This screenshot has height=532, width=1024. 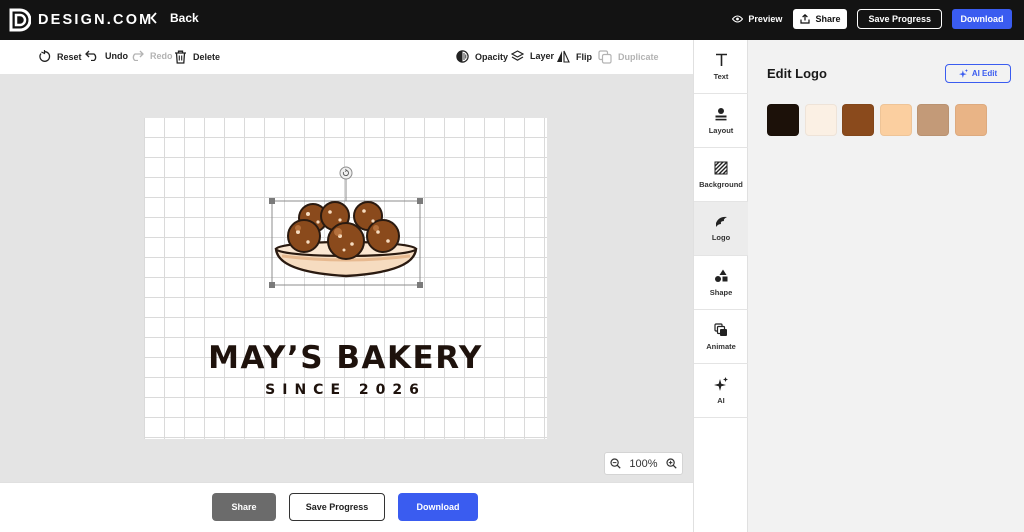 What do you see at coordinates (721, 229) in the screenshot?
I see `nav-item-logo: Logo` at bounding box center [721, 229].